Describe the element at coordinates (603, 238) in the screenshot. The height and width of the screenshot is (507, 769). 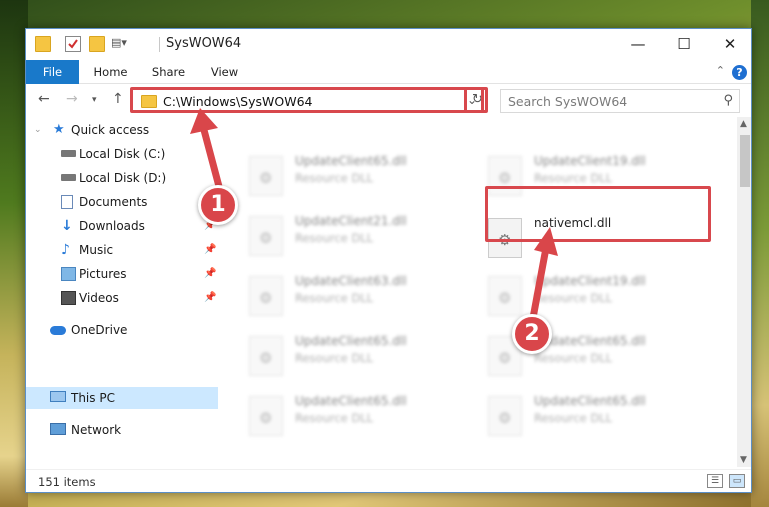
I see `file-item-nativemcl: ⚙ nativemcl.dll` at that location.